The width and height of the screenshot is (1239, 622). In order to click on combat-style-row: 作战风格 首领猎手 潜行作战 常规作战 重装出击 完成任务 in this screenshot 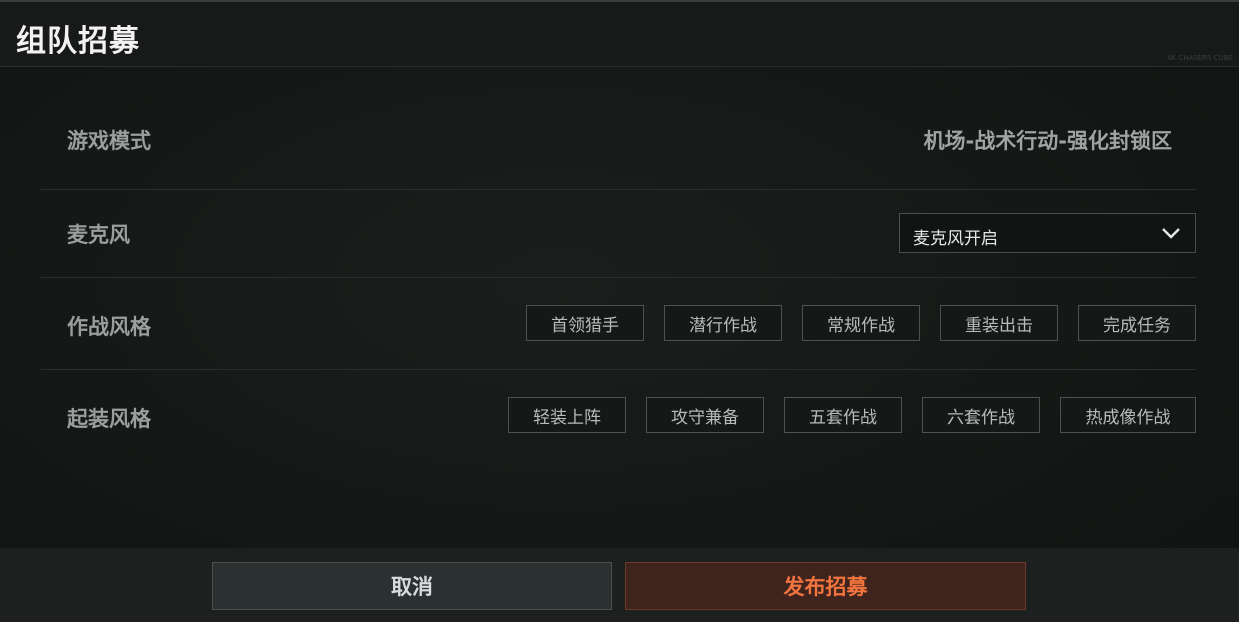, I will do `click(618, 324)`.